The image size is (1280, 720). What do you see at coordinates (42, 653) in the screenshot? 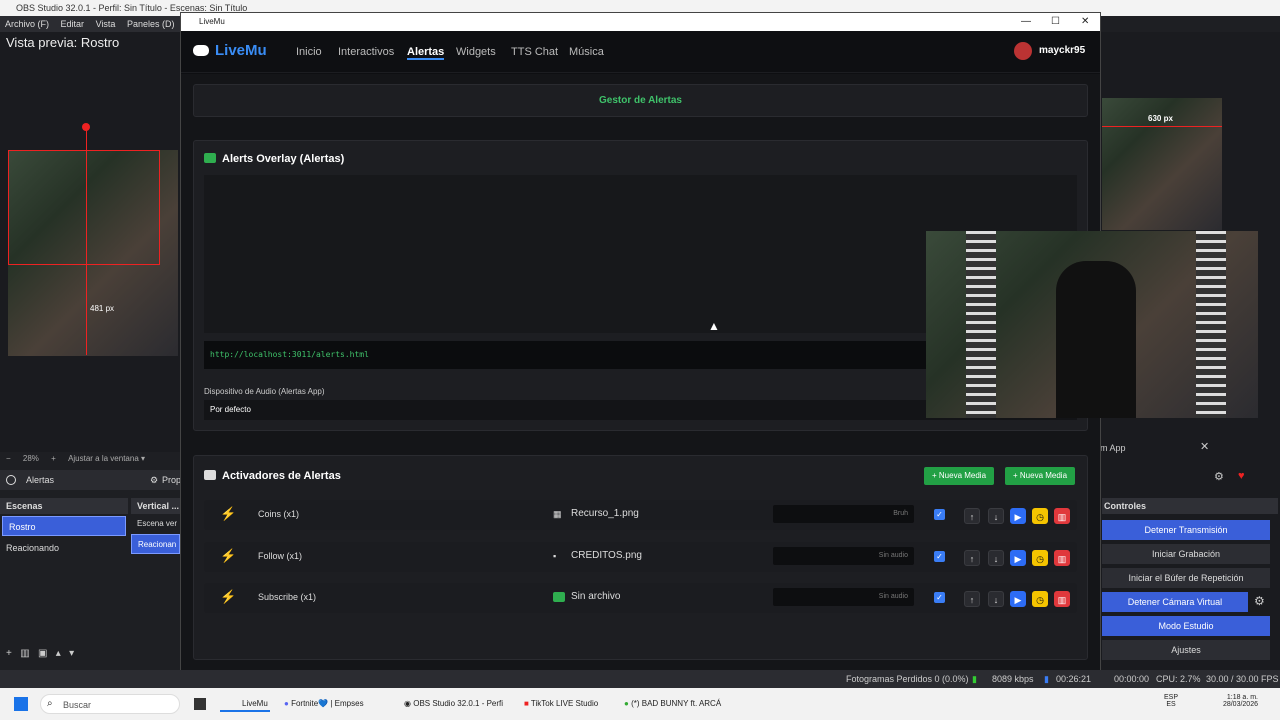
I see `filter-icon: ▣` at bounding box center [42, 653].